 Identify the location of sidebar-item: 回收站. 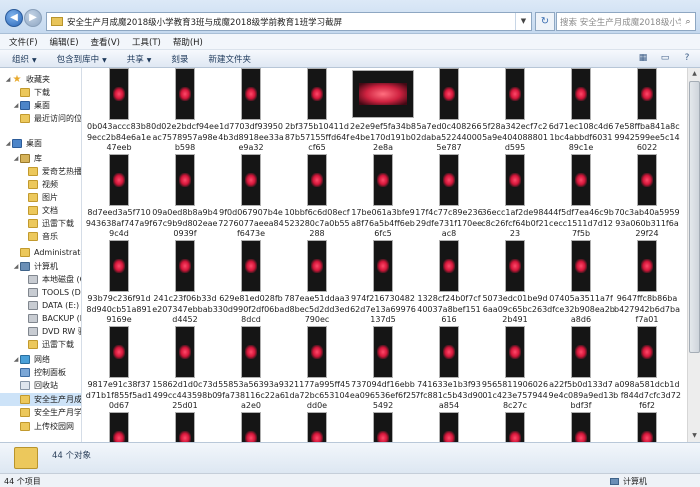
(40, 385).